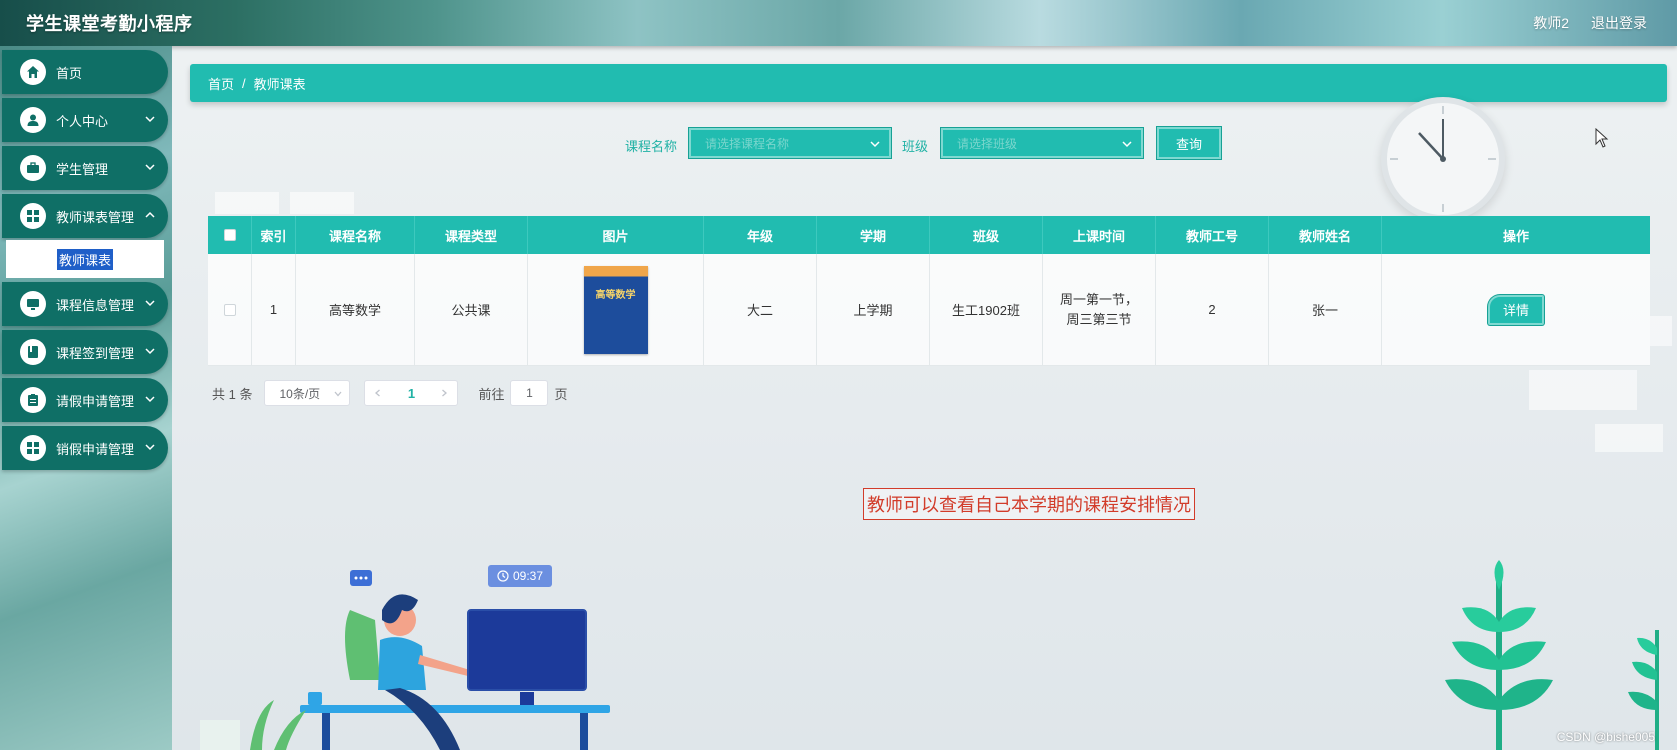 The width and height of the screenshot is (1677, 750). Describe the element at coordinates (82, 121) in the screenshot. I see `sidebar-item-label: 个人中心` at that location.